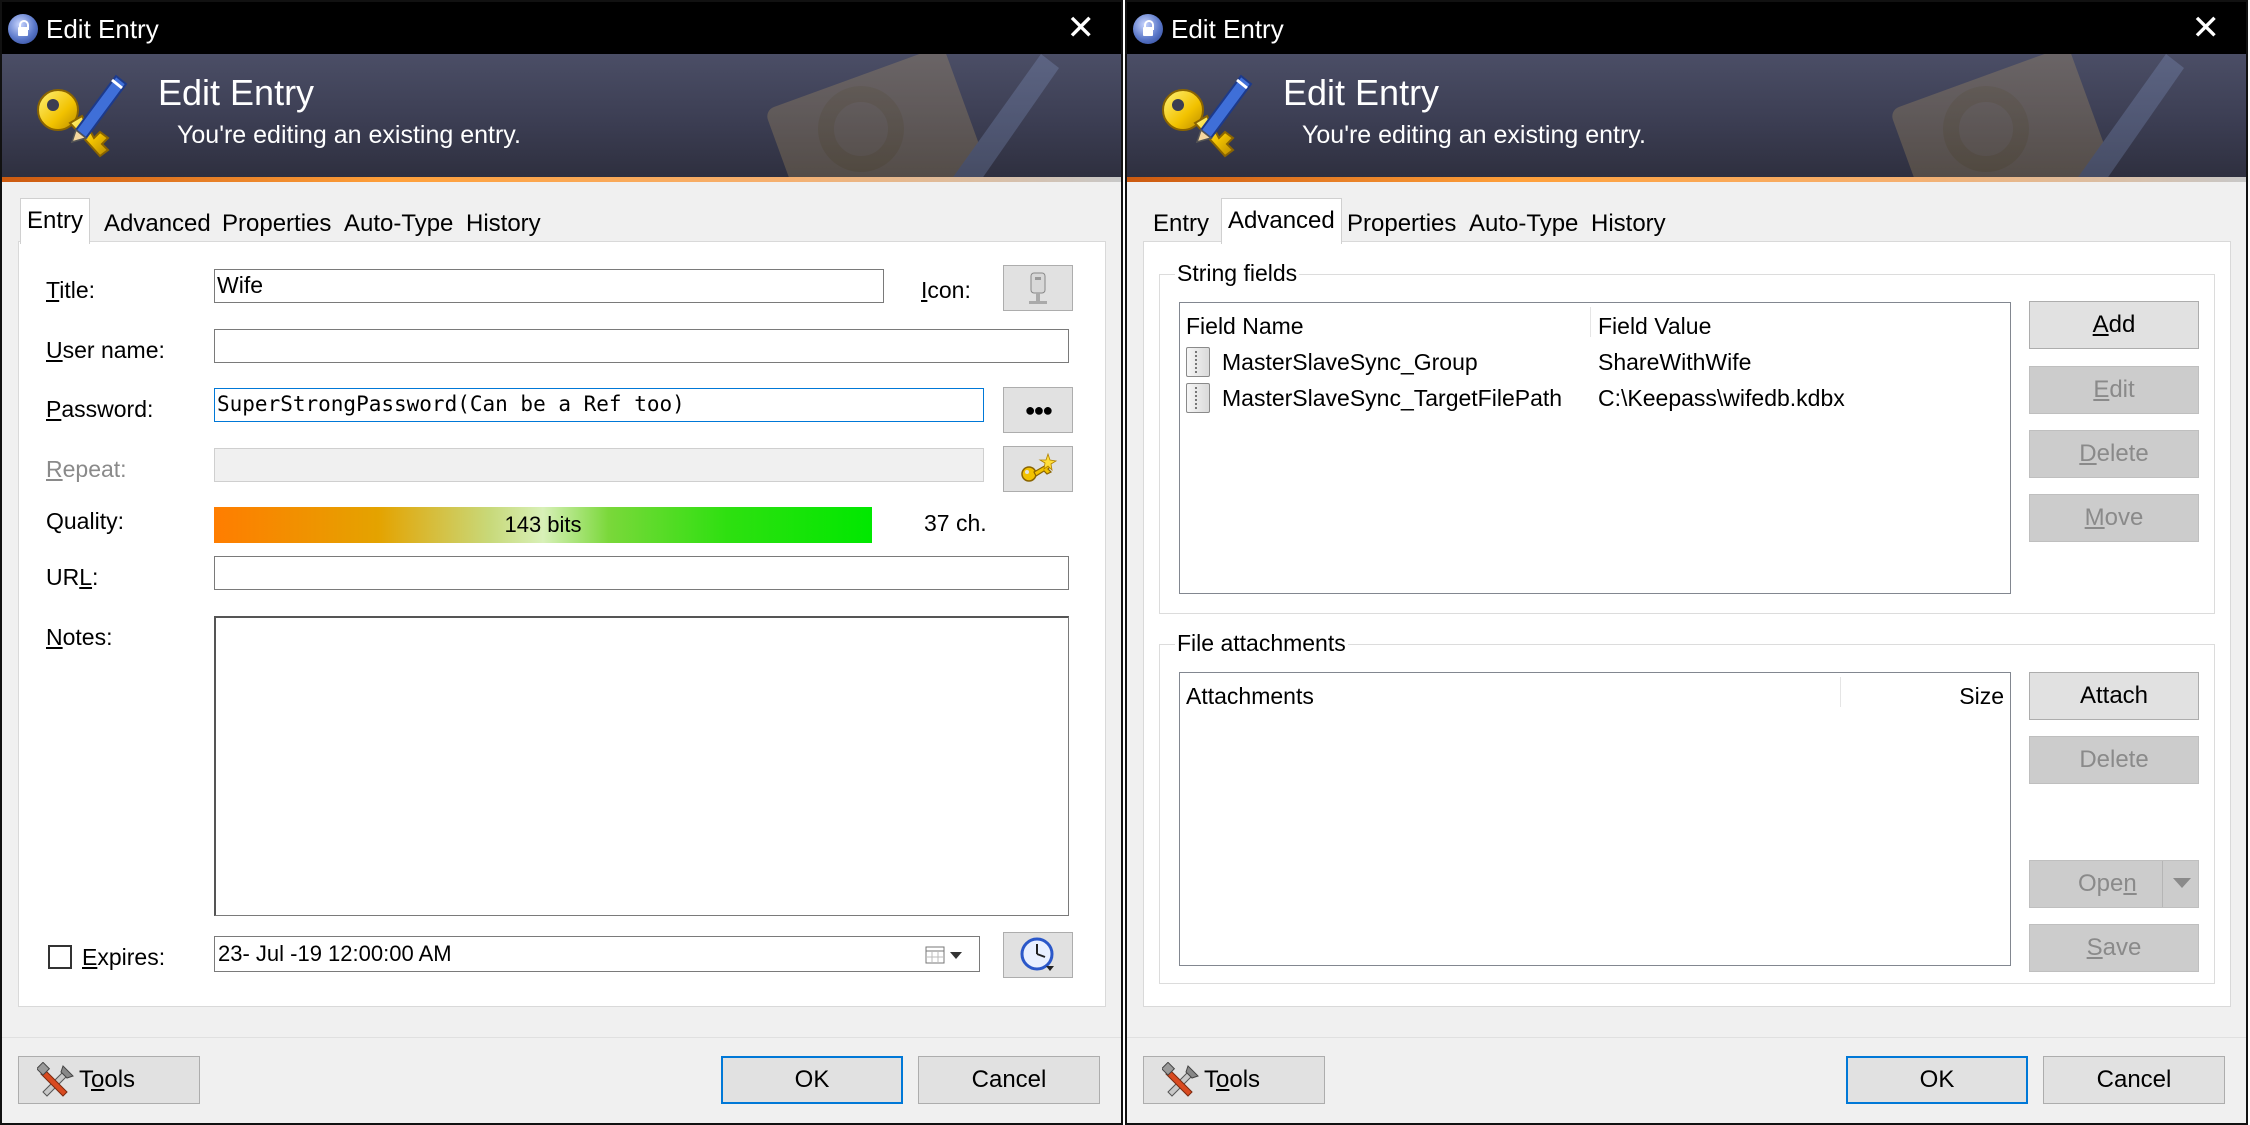  I want to click on column-header-attachments: Attachments, so click(1250, 696).